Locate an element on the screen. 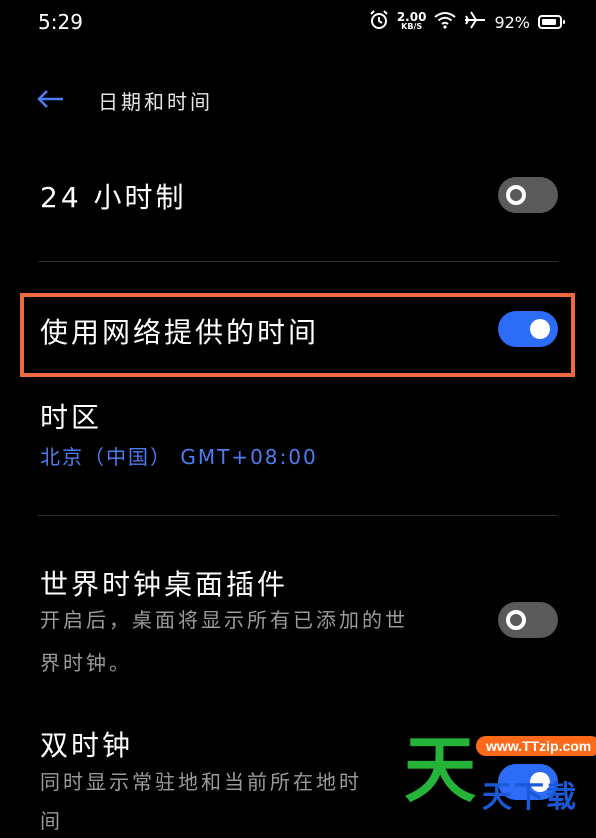  status-time: 5:29 is located at coordinates (60, 22).